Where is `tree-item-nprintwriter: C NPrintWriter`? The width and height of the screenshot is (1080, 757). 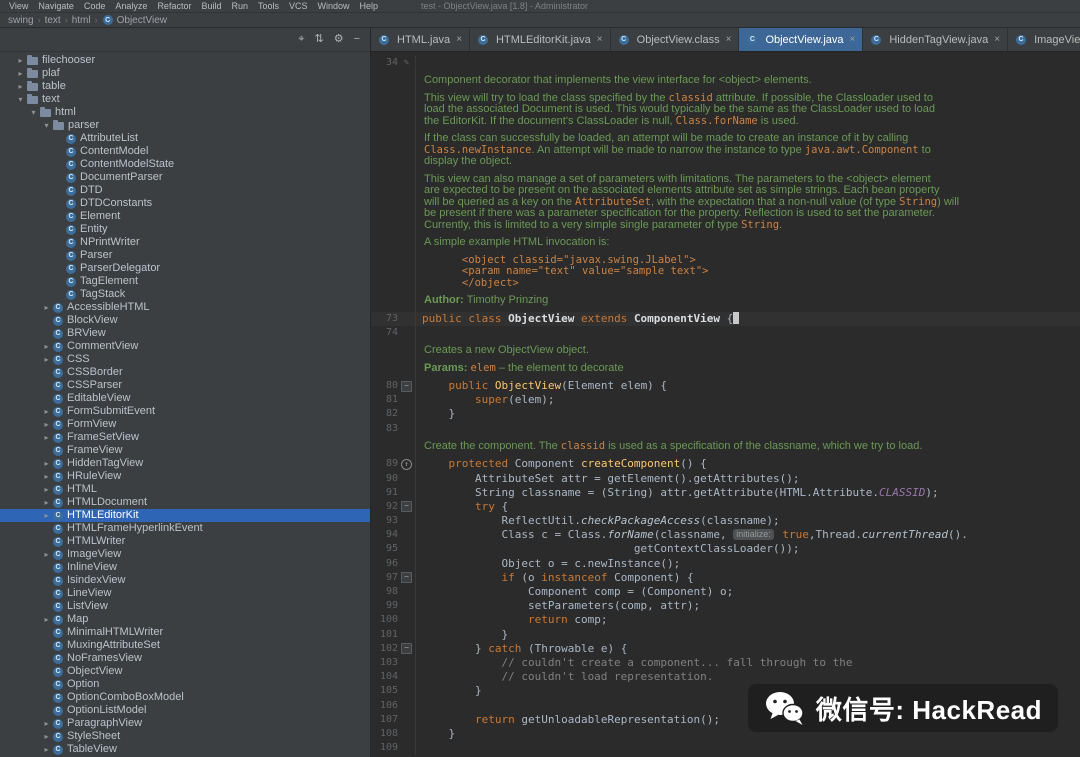
tree-item-nprintwriter: C NPrintWriter is located at coordinates (185, 242).